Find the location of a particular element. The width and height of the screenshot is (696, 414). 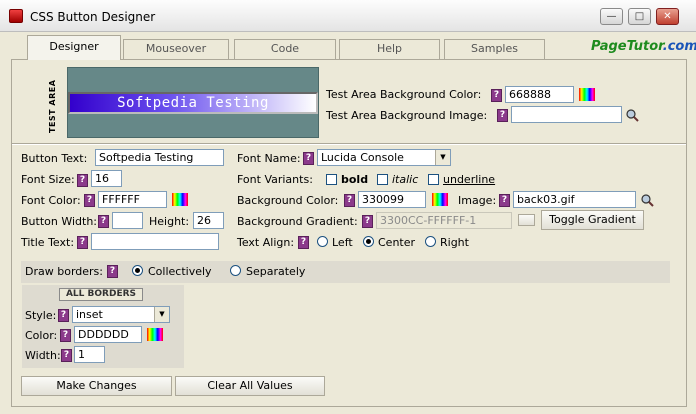

gradient-color-swatch is located at coordinates (526, 220).